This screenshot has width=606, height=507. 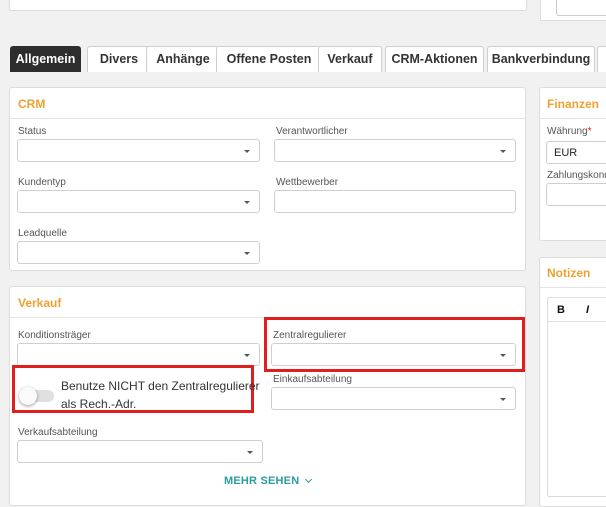 What do you see at coordinates (581, 8) in the screenshot?
I see `top-right-field` at bounding box center [581, 8].